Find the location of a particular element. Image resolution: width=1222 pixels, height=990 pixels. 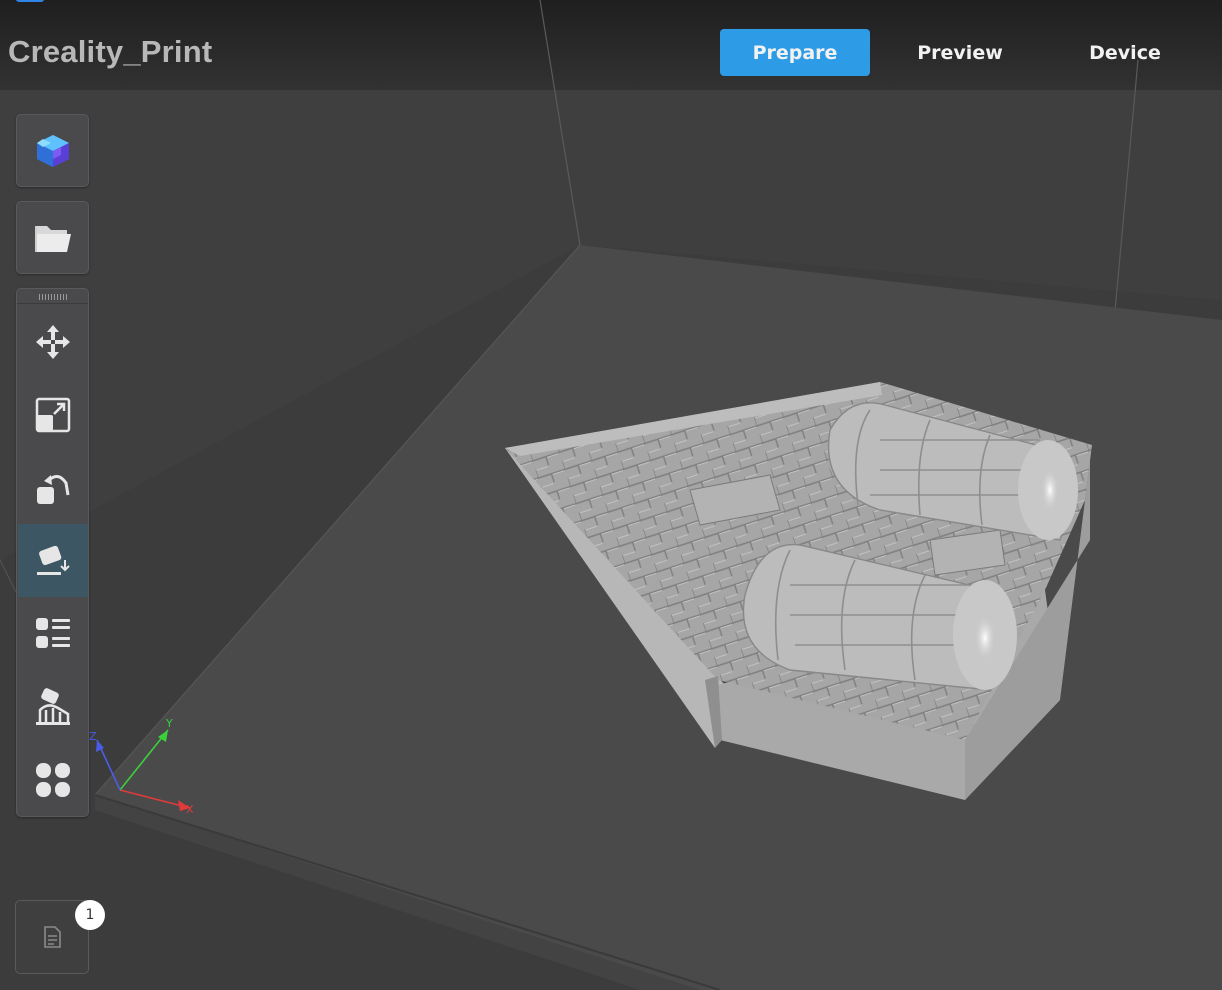

axis-y-label: Y is located at coordinates (169, 723).